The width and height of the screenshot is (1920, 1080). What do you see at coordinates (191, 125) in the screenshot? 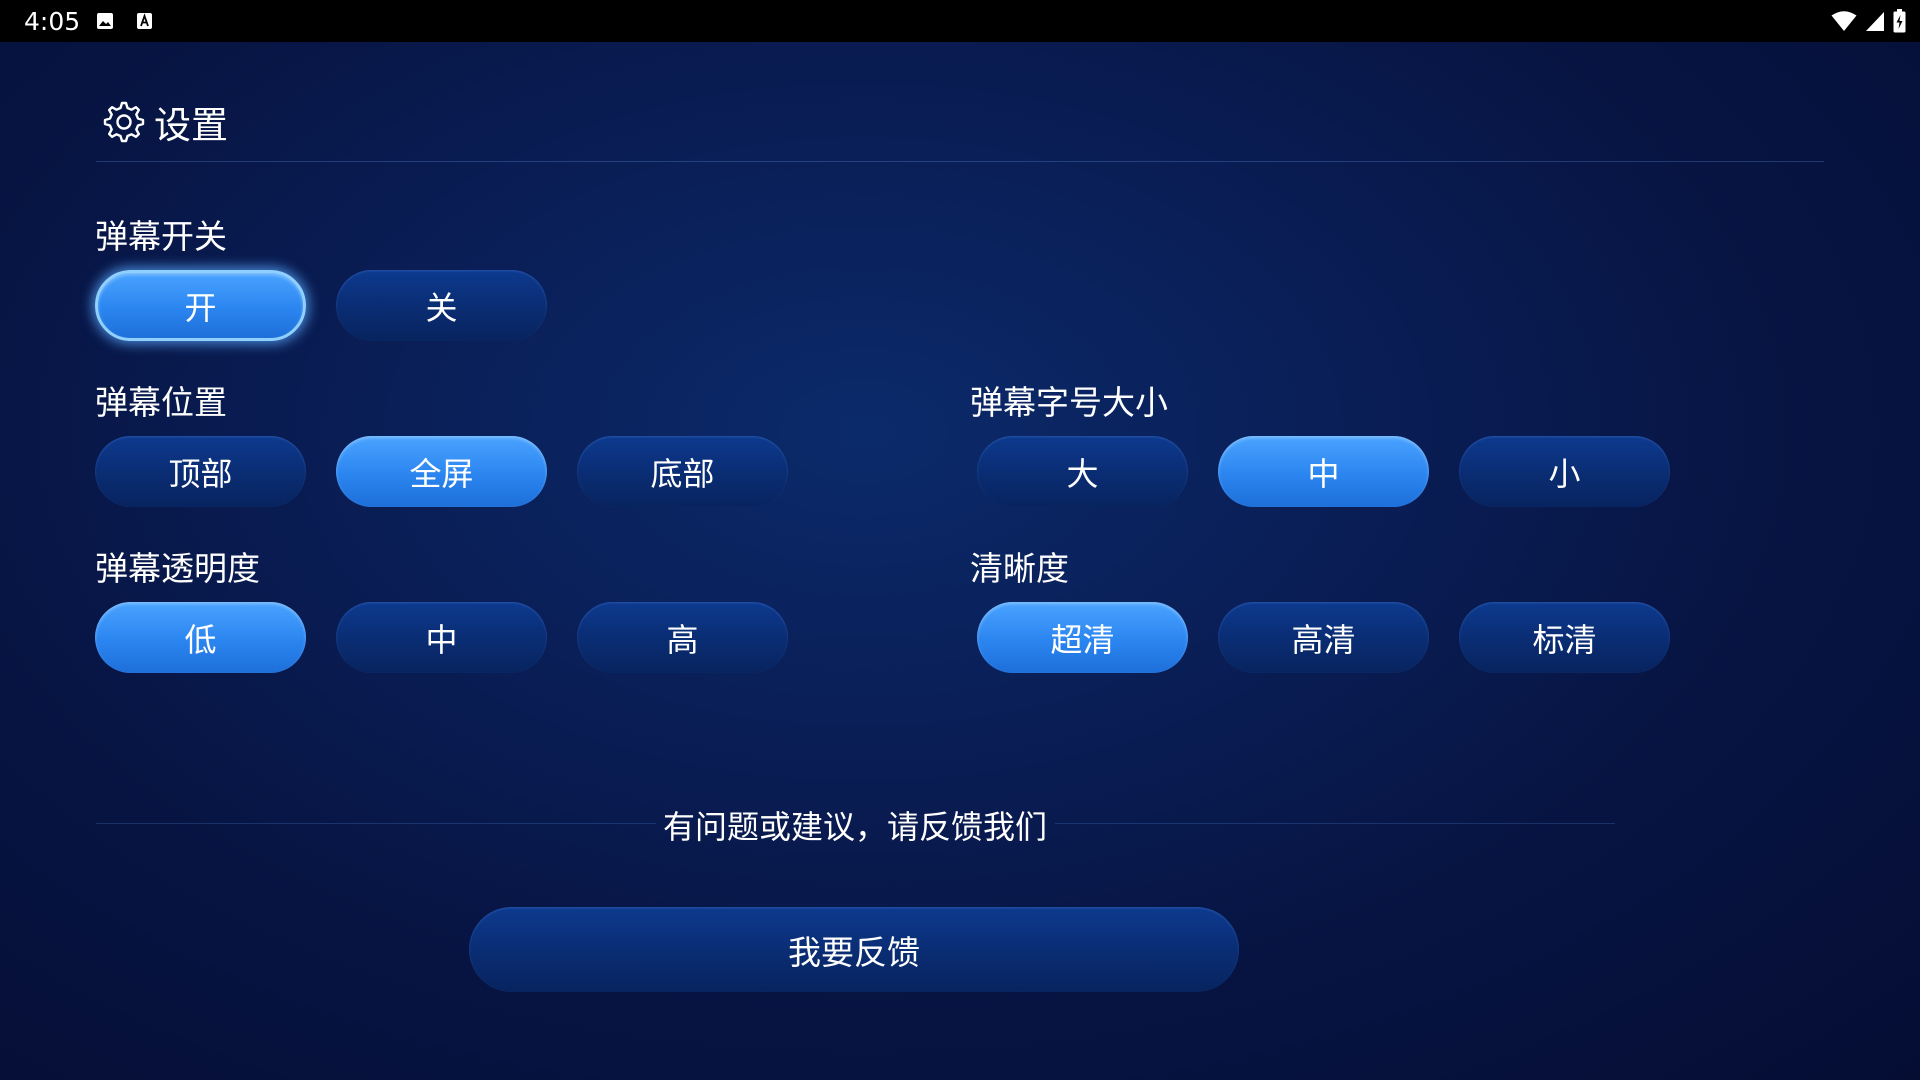
I see `page-title: 设置` at bounding box center [191, 125].